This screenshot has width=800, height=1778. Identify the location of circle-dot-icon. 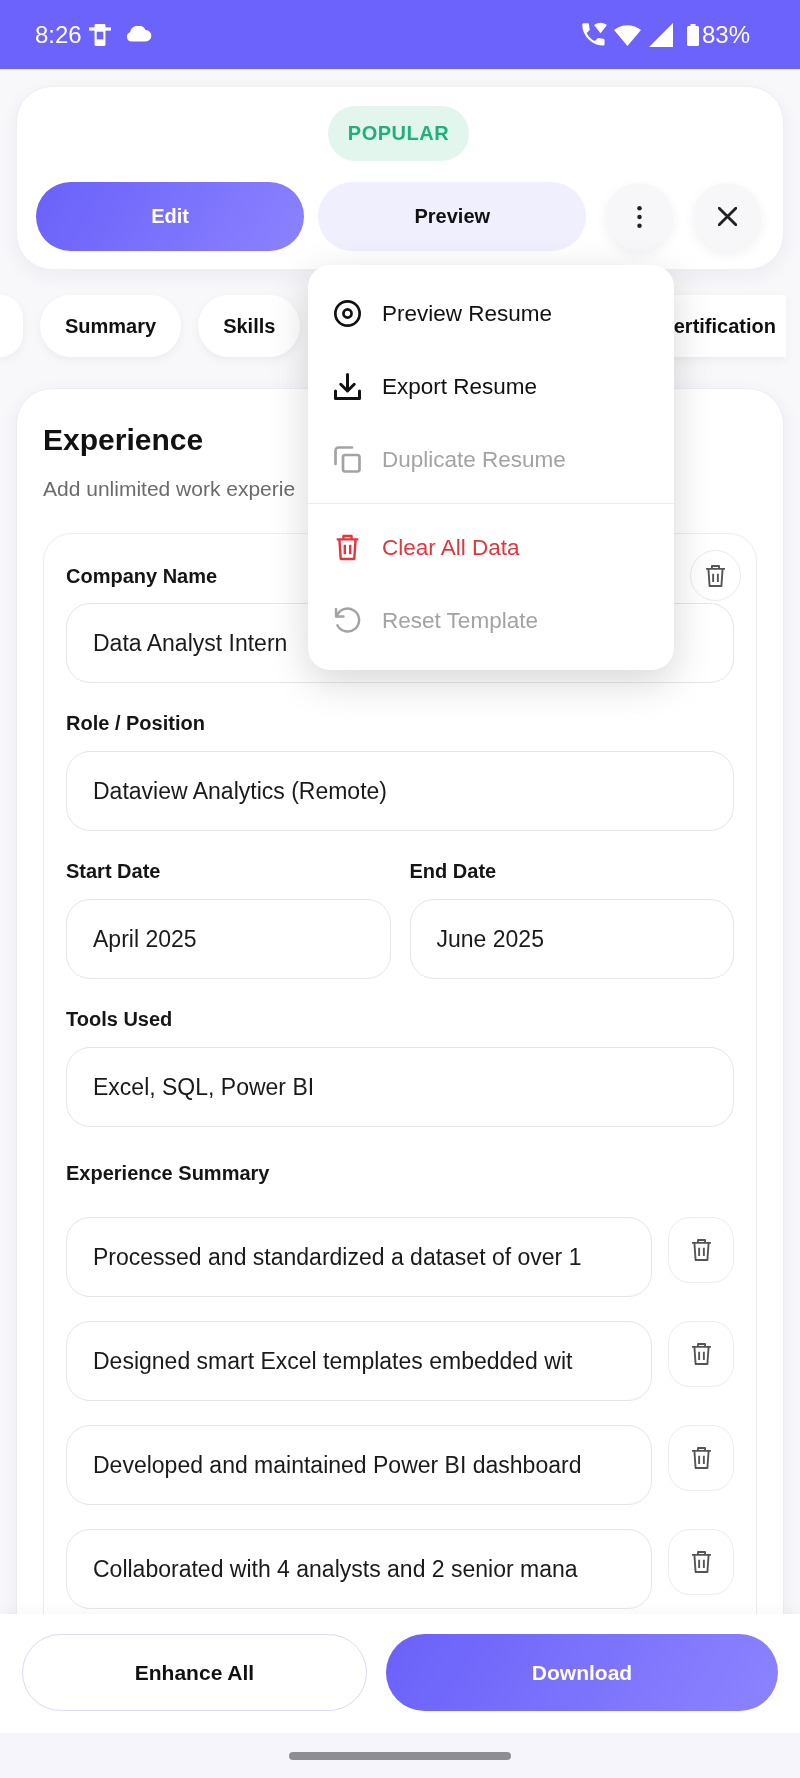
(347, 313).